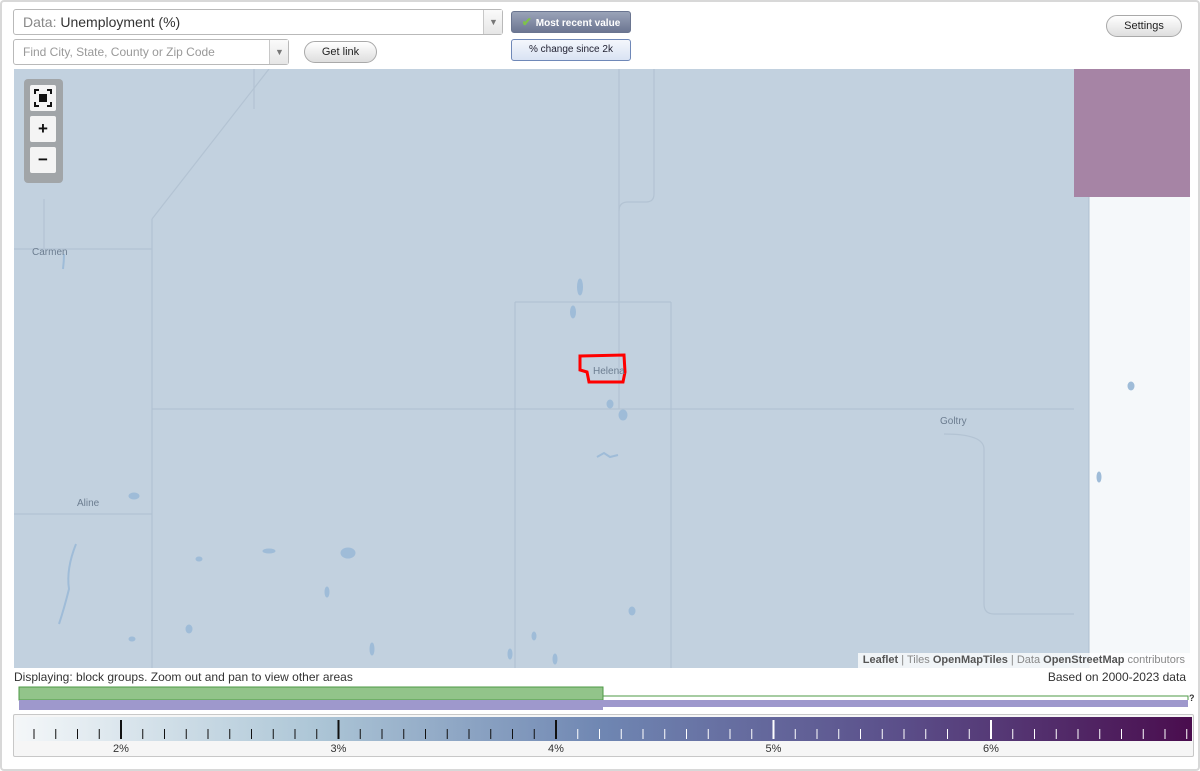  Describe the element at coordinates (609, 371) in the screenshot. I see `place-label-helena: Helena` at that location.